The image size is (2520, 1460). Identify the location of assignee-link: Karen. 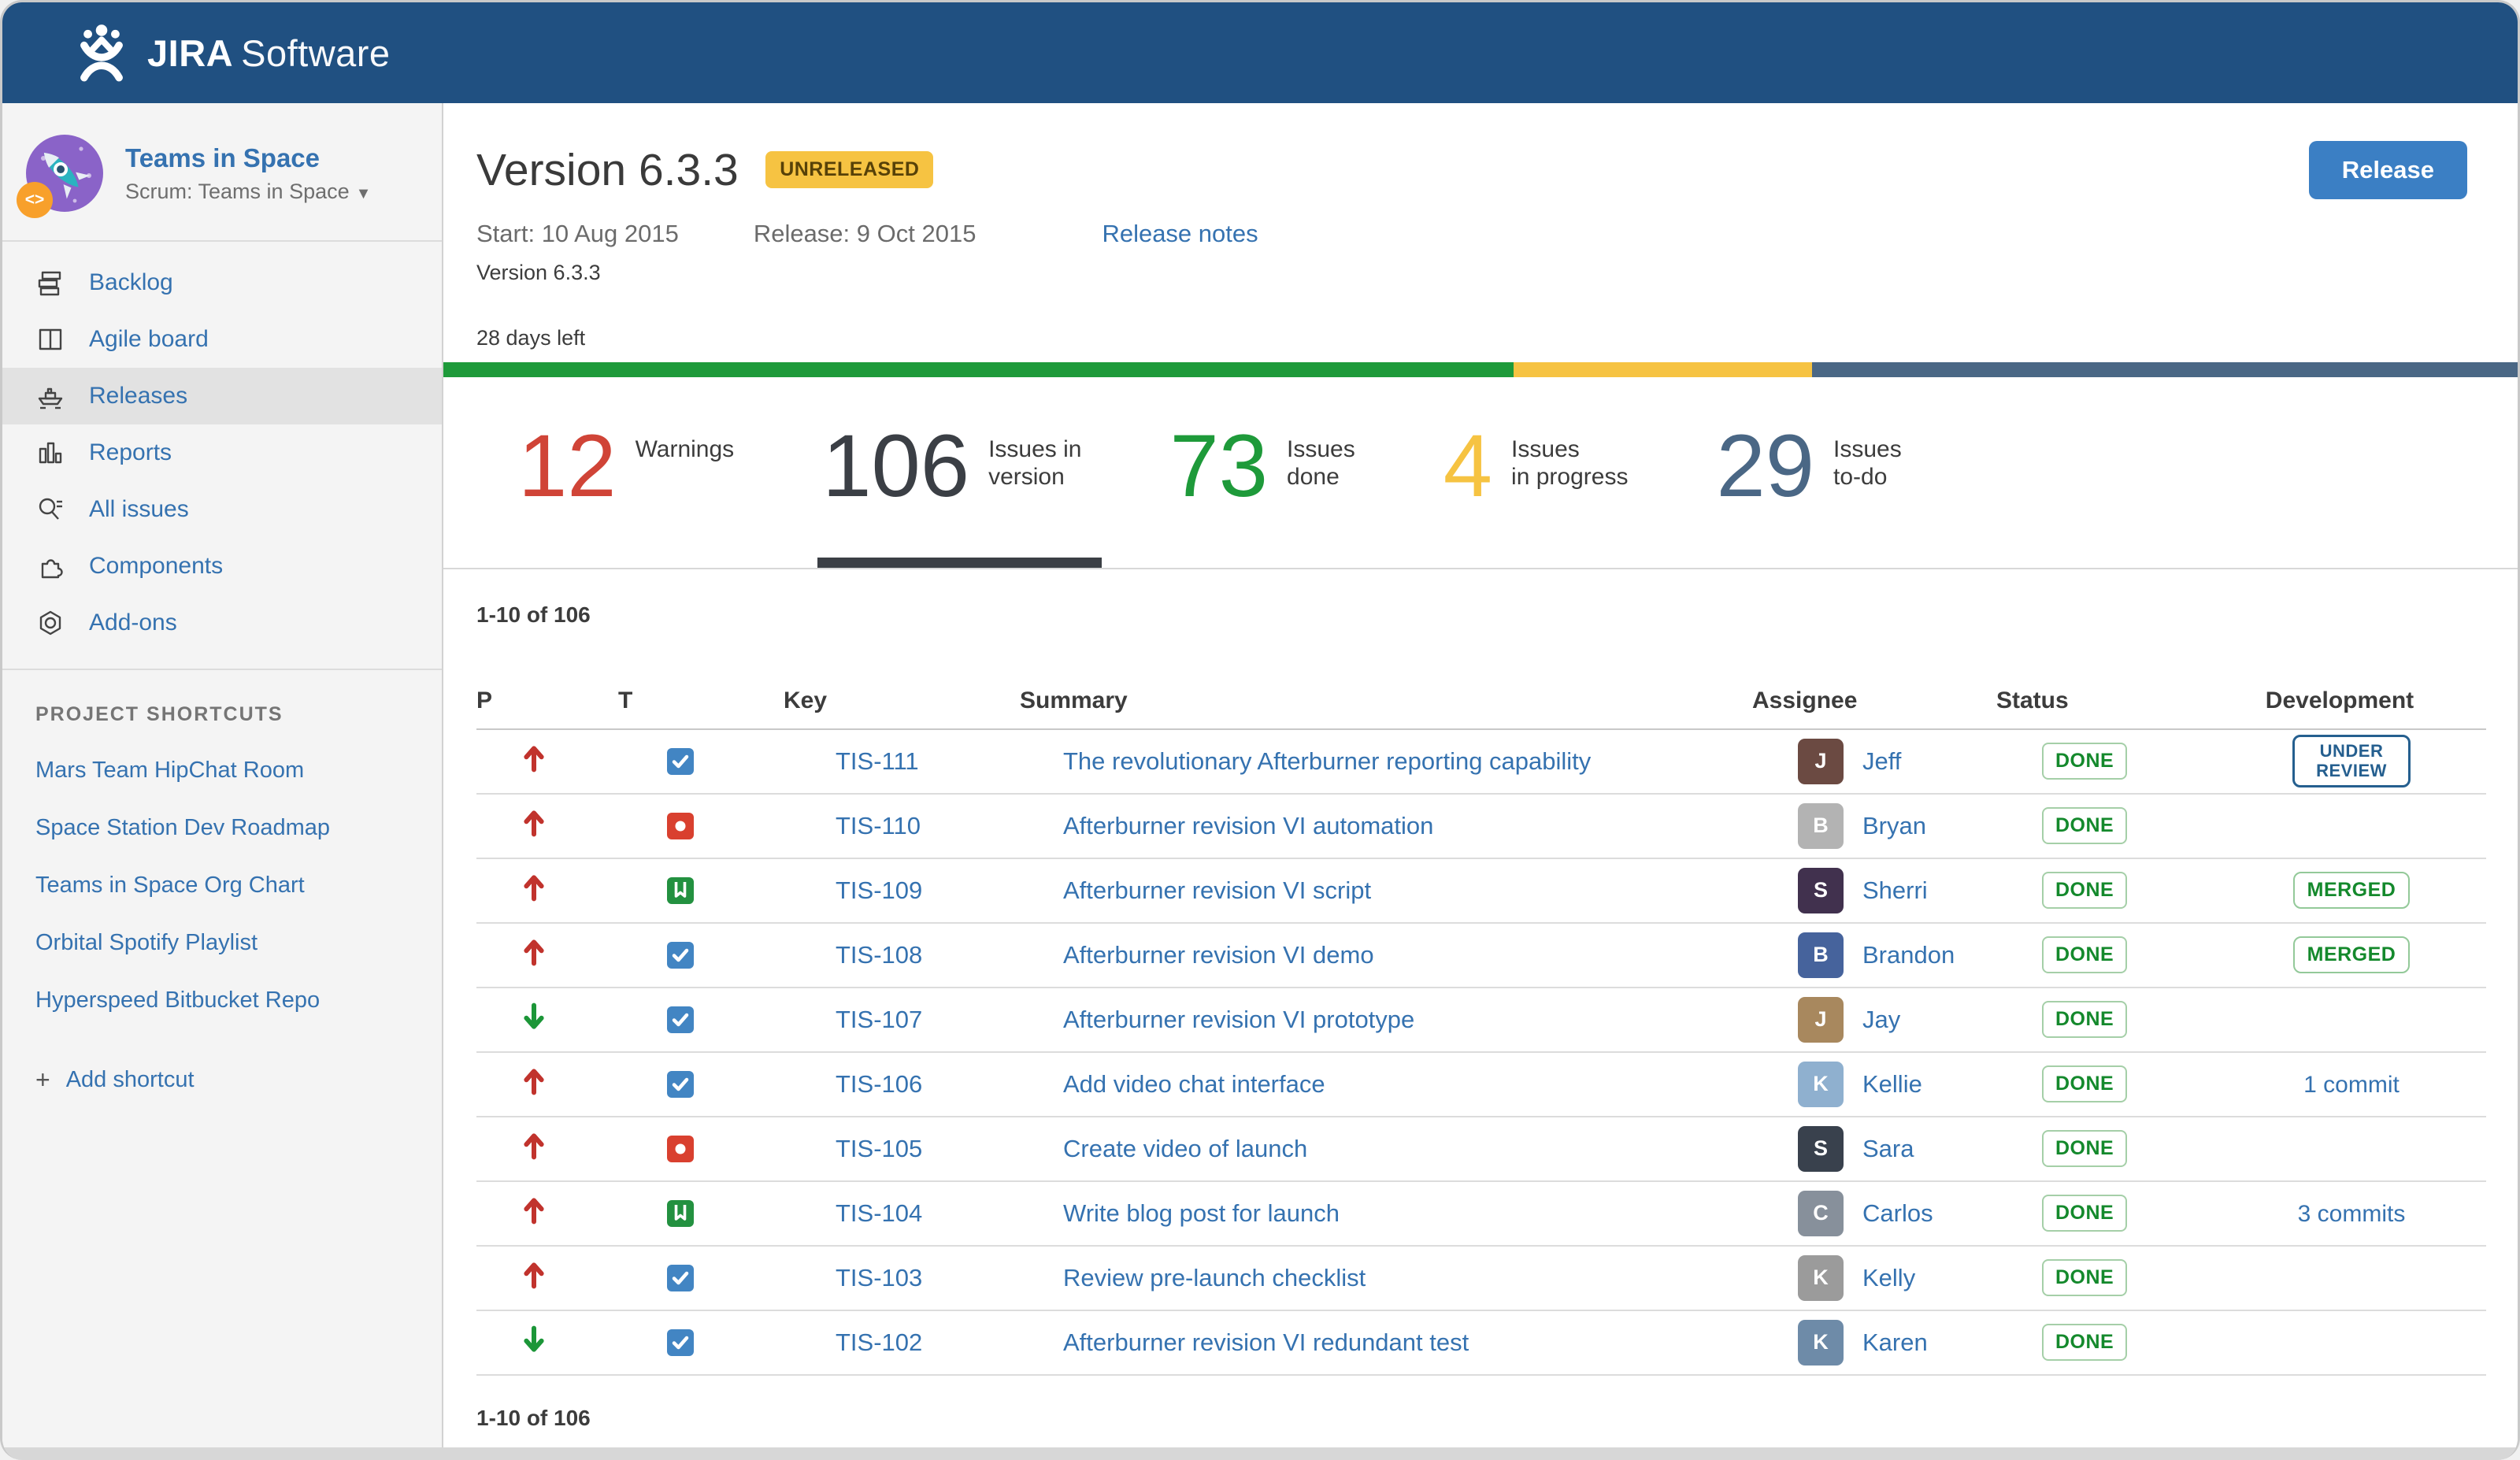
(1895, 1342).